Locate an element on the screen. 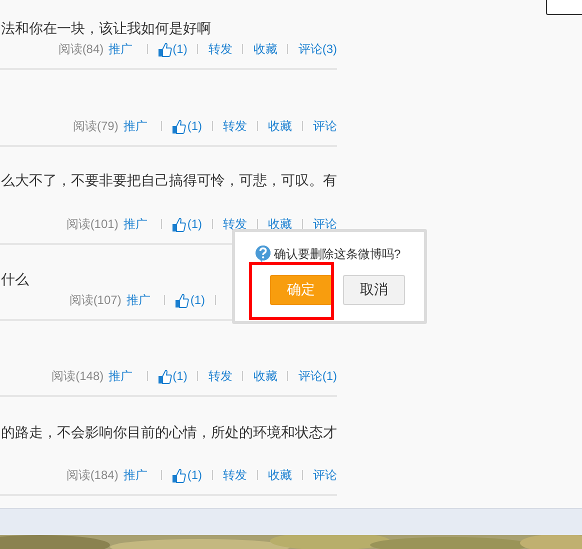 This screenshot has width=582, height=549. post-text: 什么 is located at coordinates (15, 279).